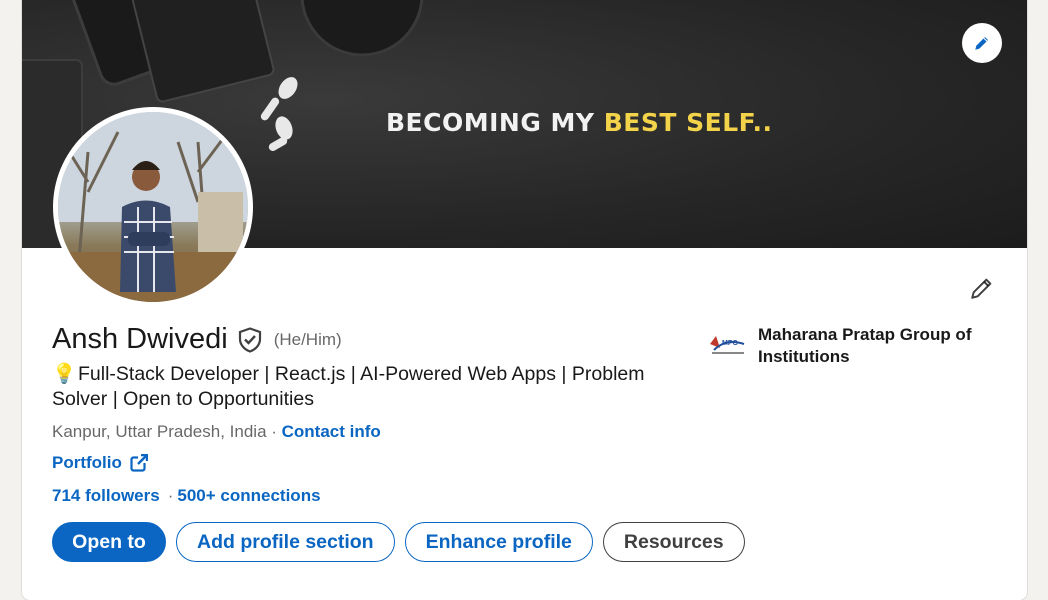 The image size is (1048, 600). Describe the element at coordinates (64, 374) in the screenshot. I see `lightbulb-icon: 💡` at that location.